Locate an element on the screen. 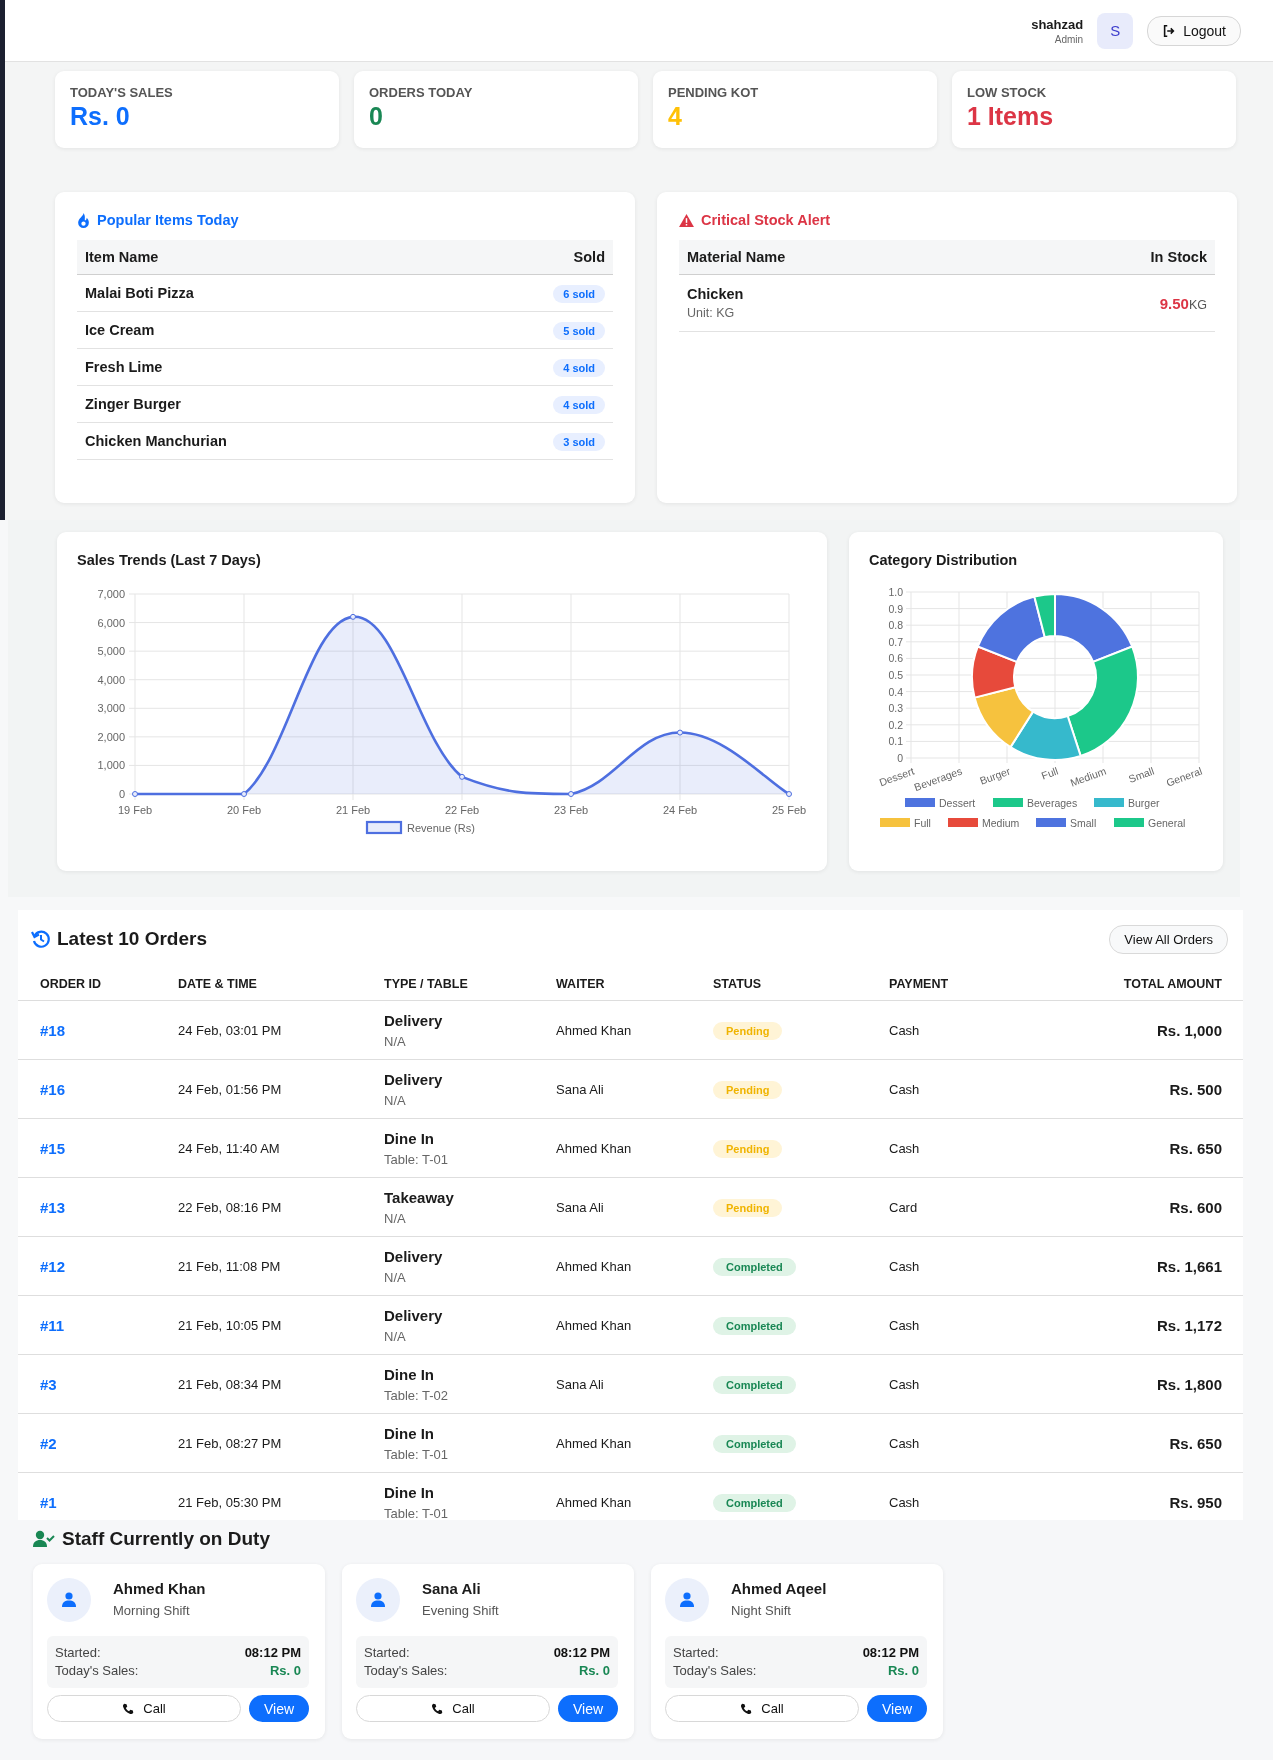 This screenshot has width=1273, height=1760. stat-label: LOW STOCK is located at coordinates (1007, 92).